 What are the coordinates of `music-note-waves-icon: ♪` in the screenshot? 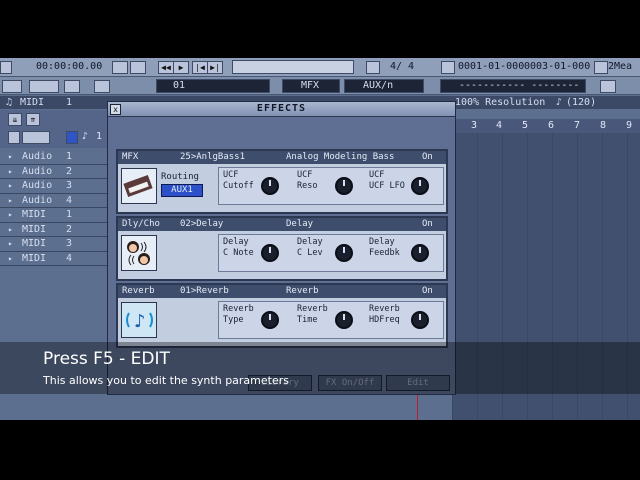 It's located at (139, 320).